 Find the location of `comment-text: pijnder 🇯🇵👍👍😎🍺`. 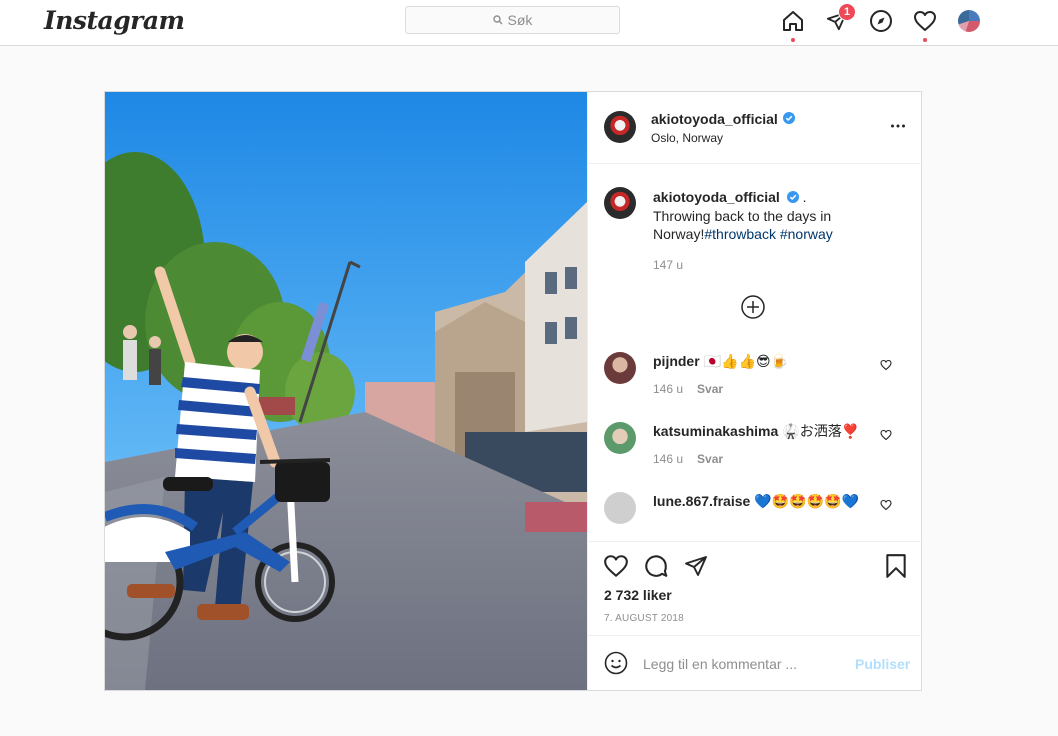

comment-text: pijnder 🇯🇵👍👍😎🍺 is located at coordinates (768, 361).